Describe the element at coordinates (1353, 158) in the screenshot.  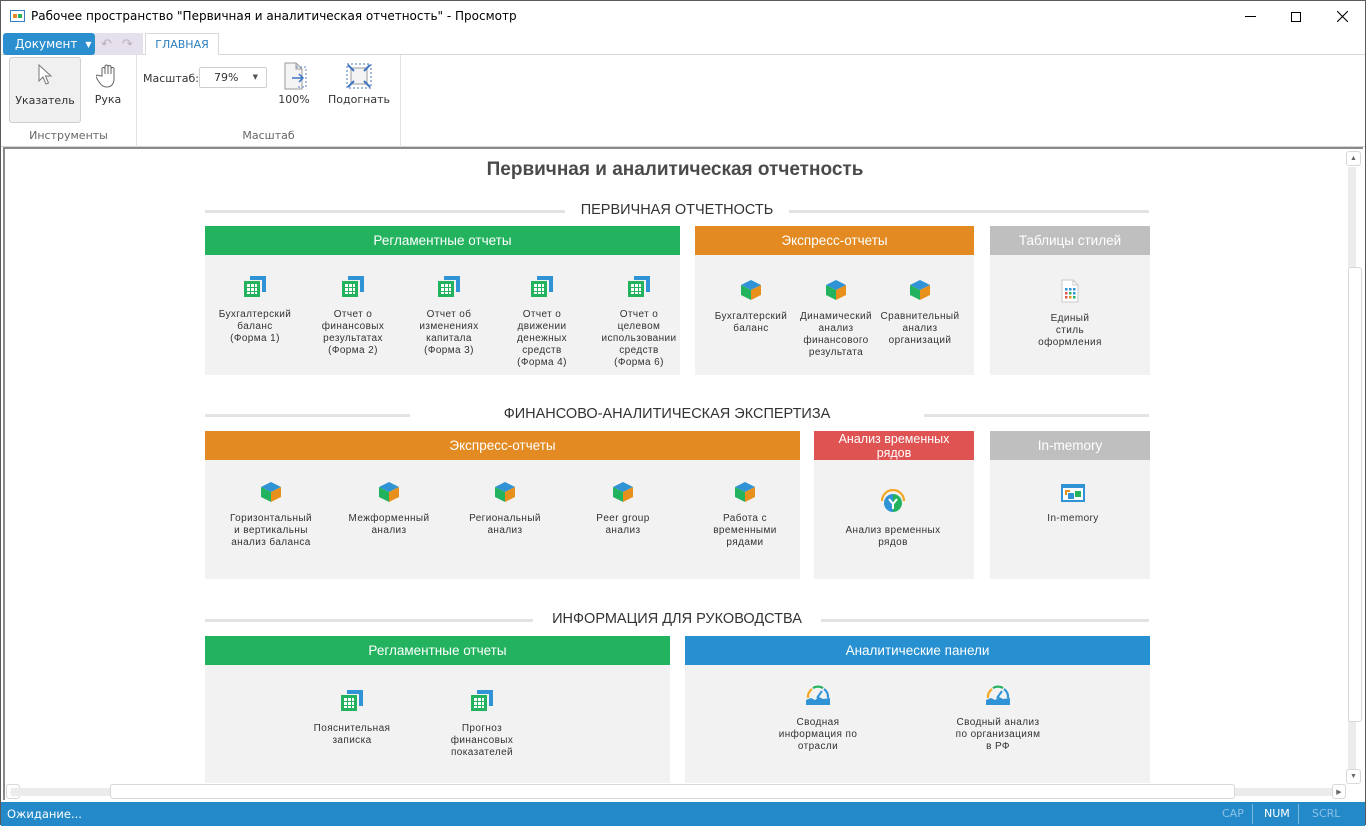
I see `scroll-up-arrow-icon: ▲` at that location.